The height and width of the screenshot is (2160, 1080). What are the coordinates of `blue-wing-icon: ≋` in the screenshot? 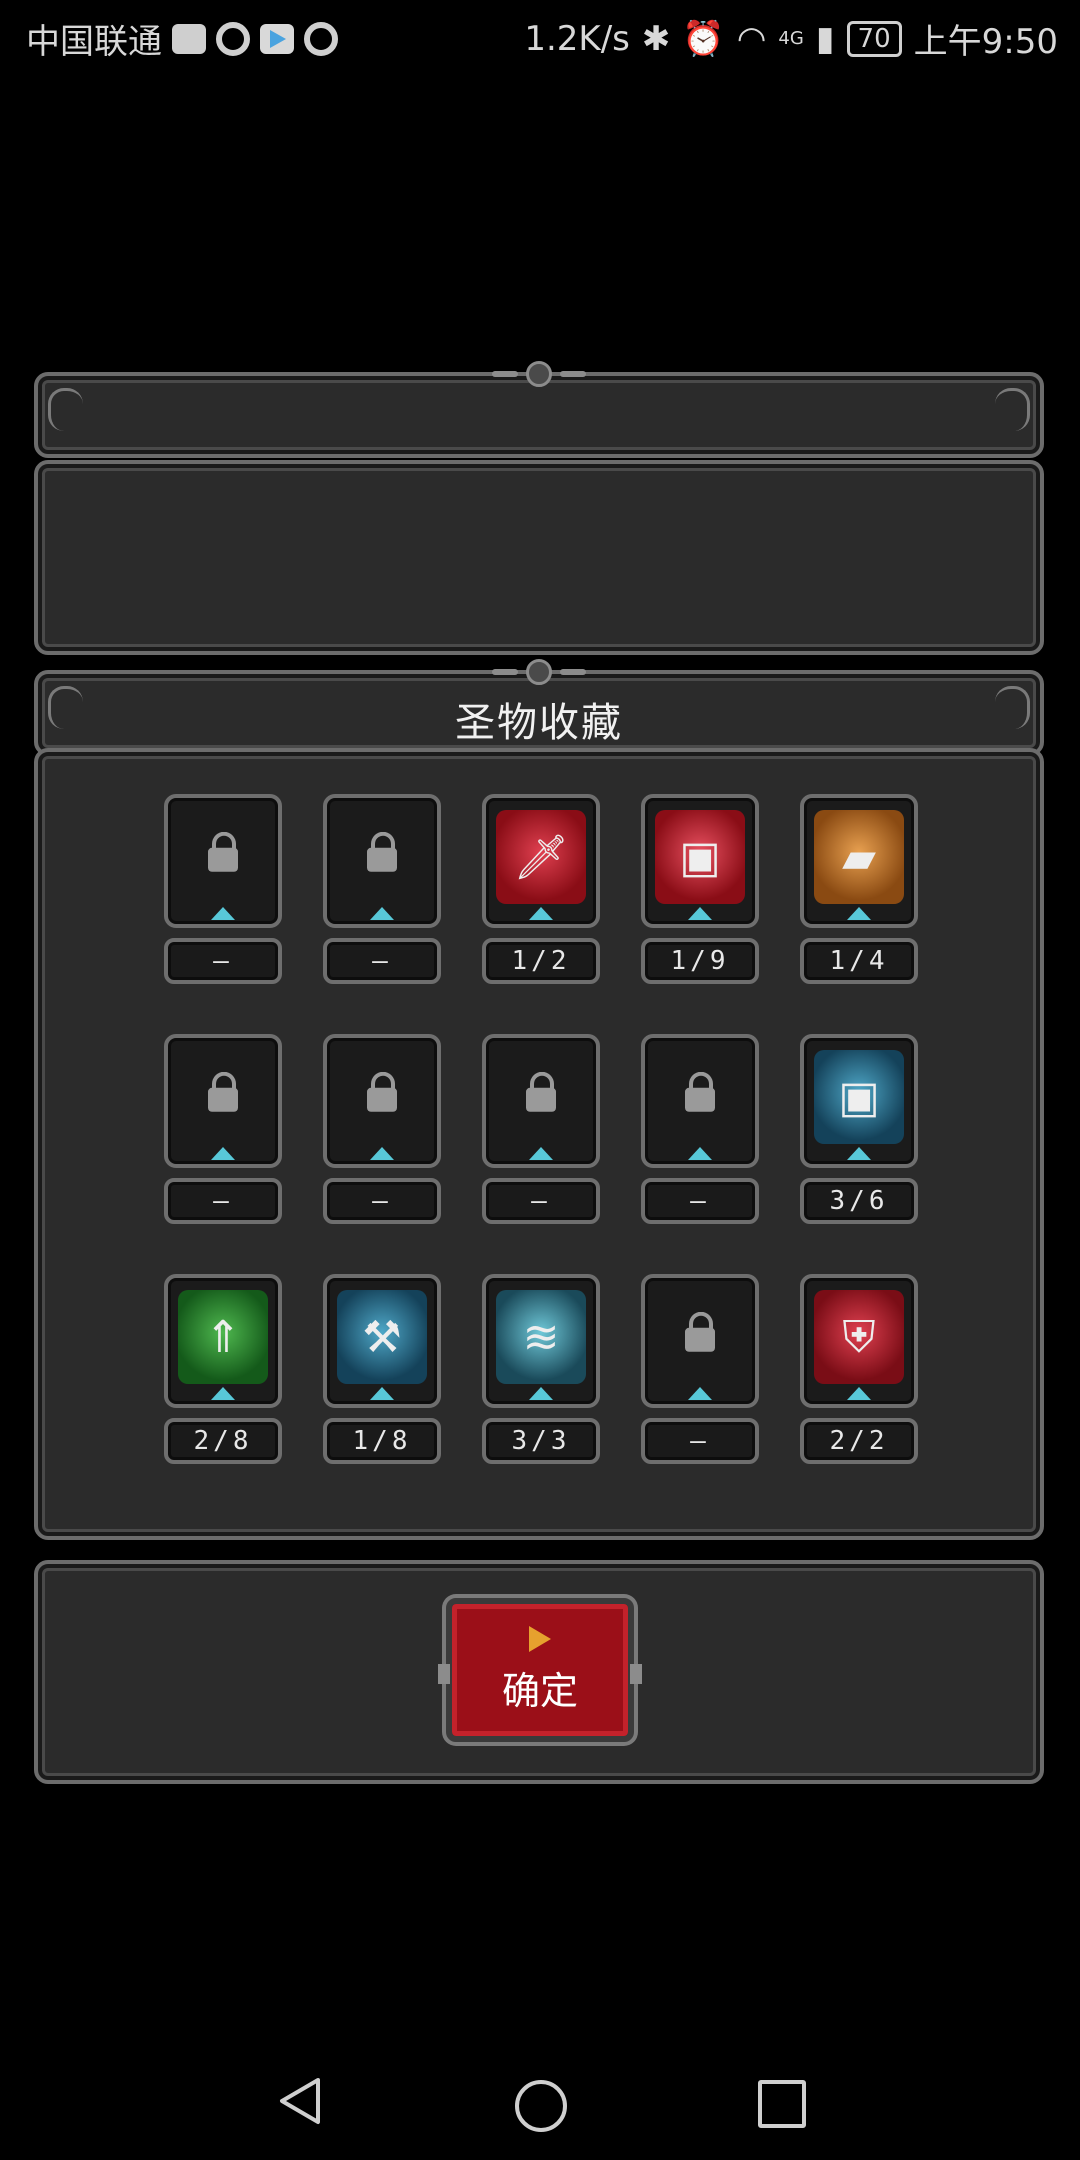 It's located at (541, 1337).